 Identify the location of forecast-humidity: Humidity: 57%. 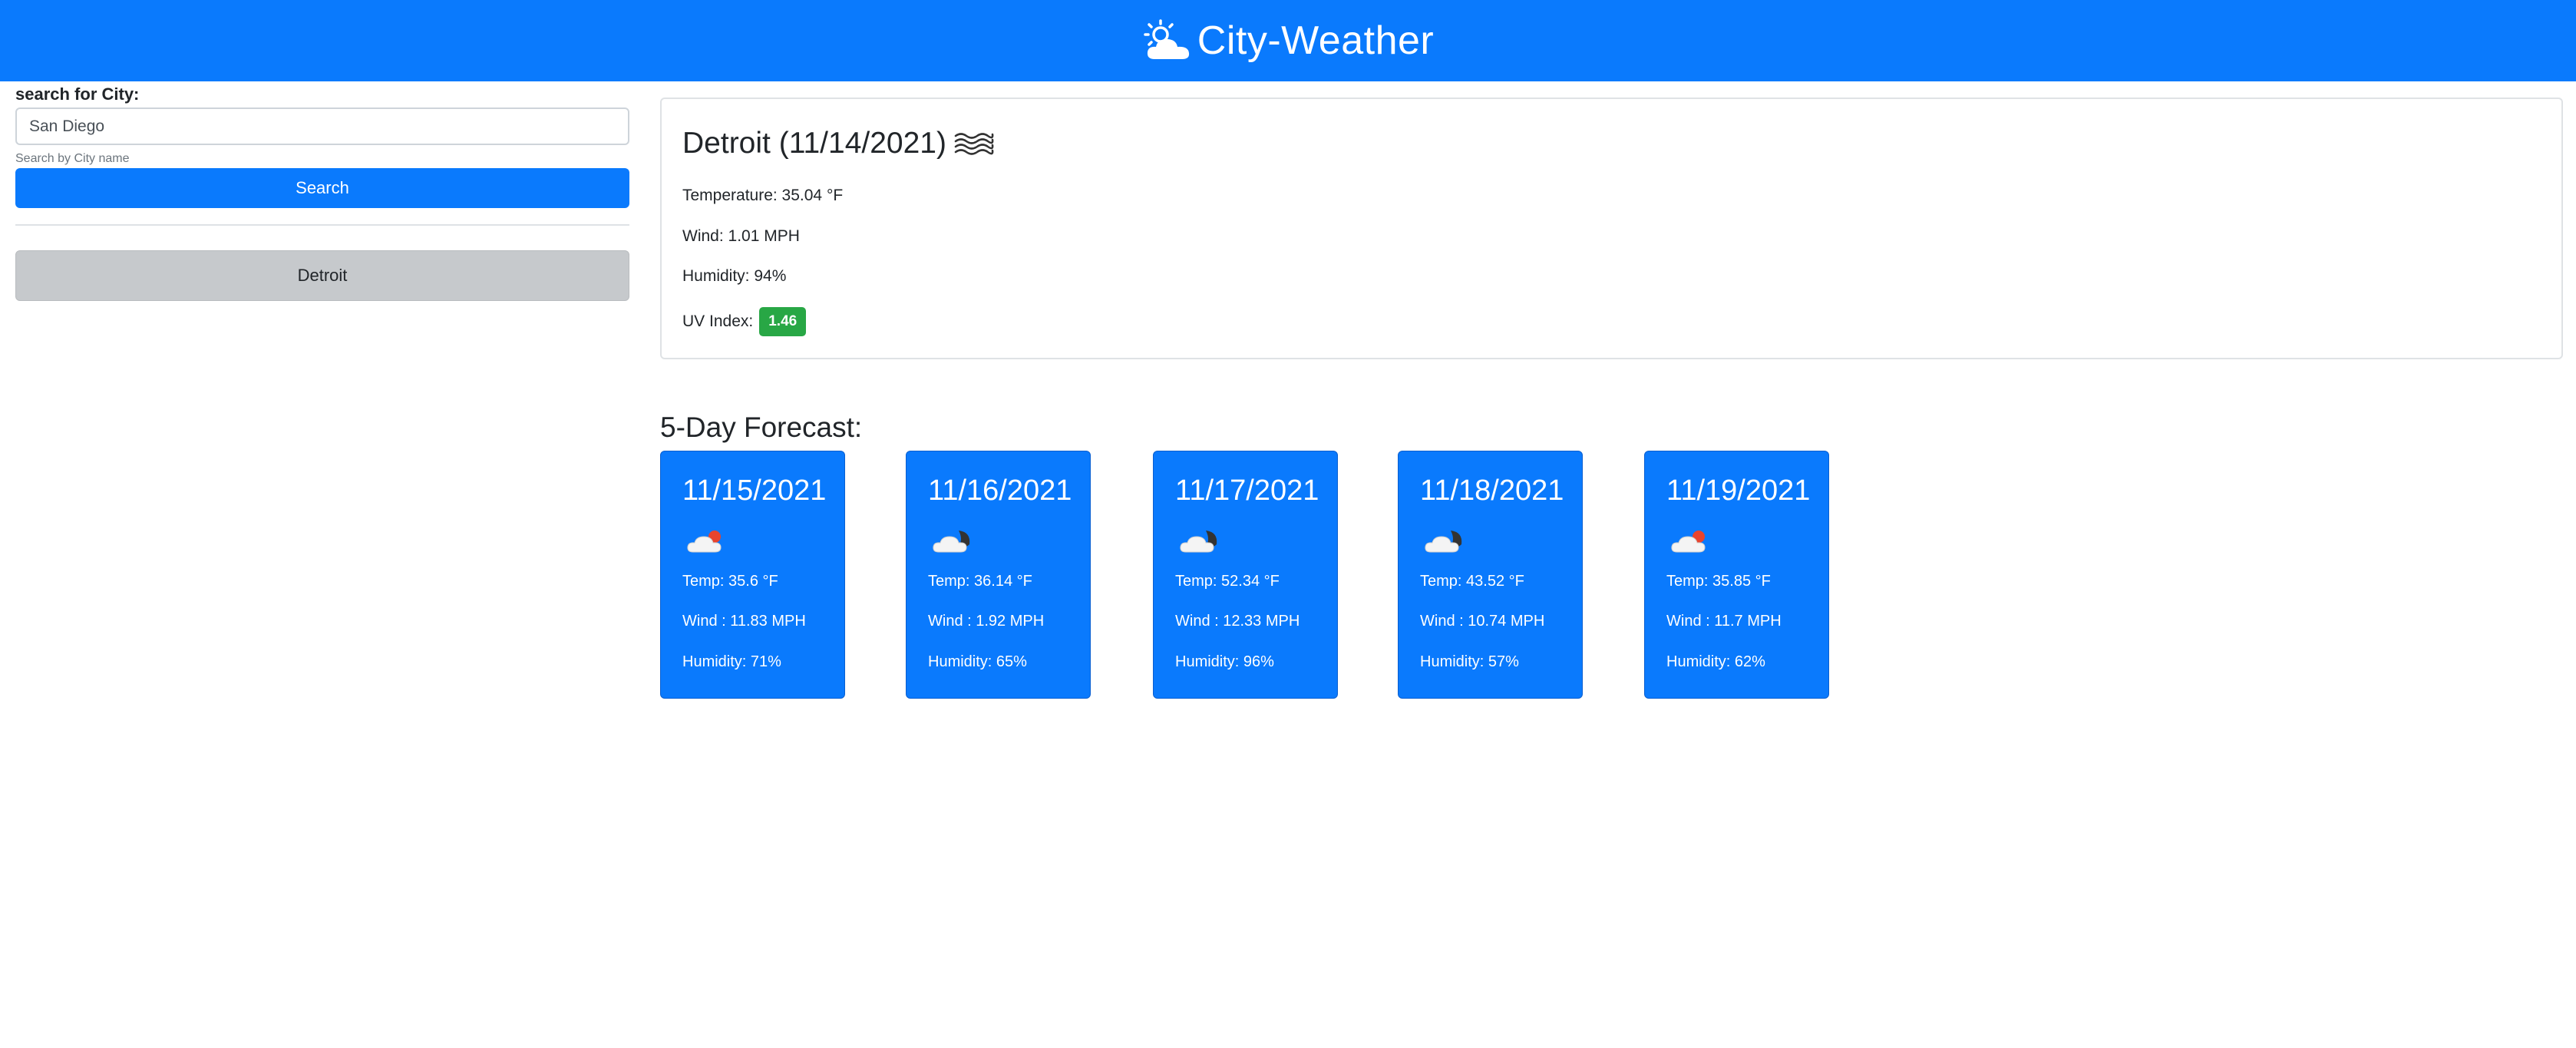
(1469, 662).